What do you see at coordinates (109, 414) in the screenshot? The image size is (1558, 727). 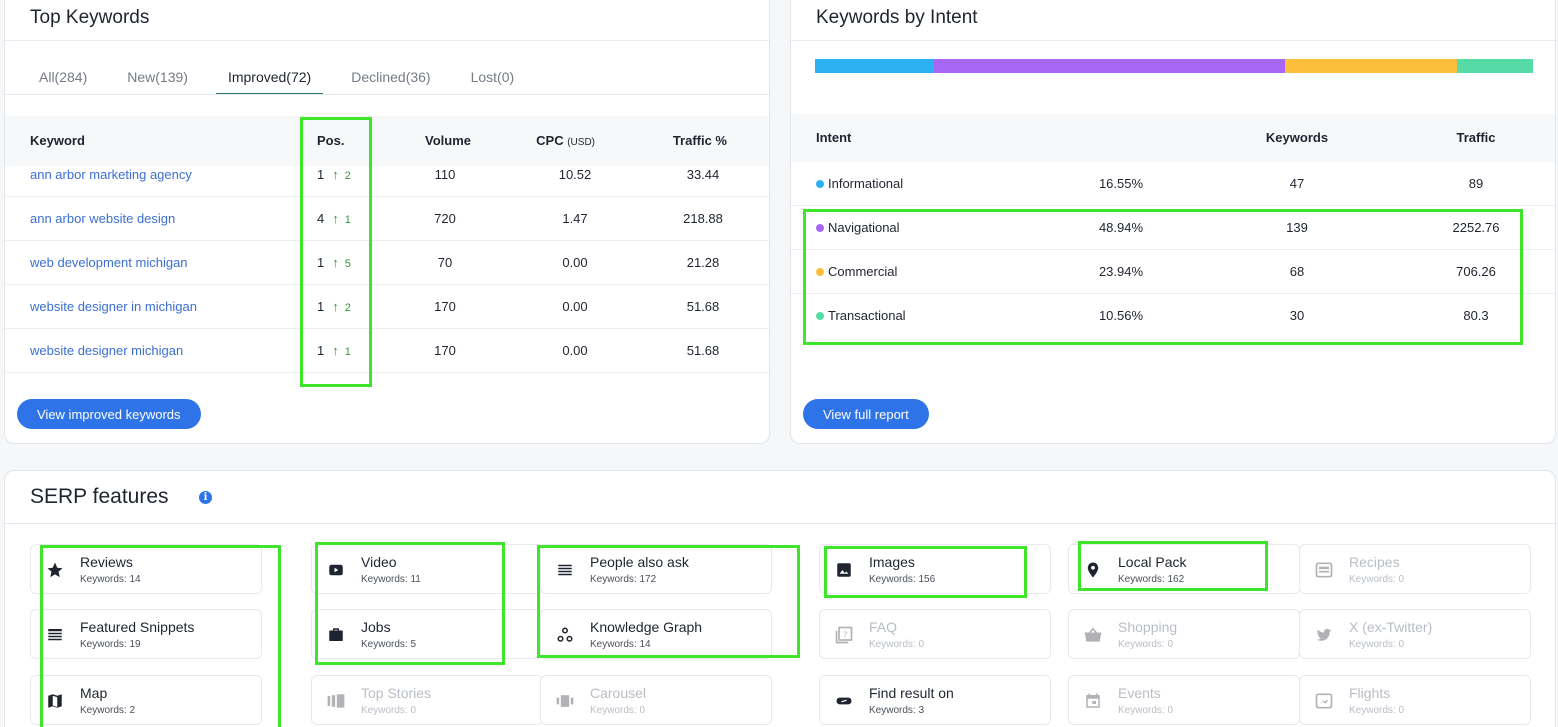 I see `view-improved-keywords-button: View improved keywords` at bounding box center [109, 414].